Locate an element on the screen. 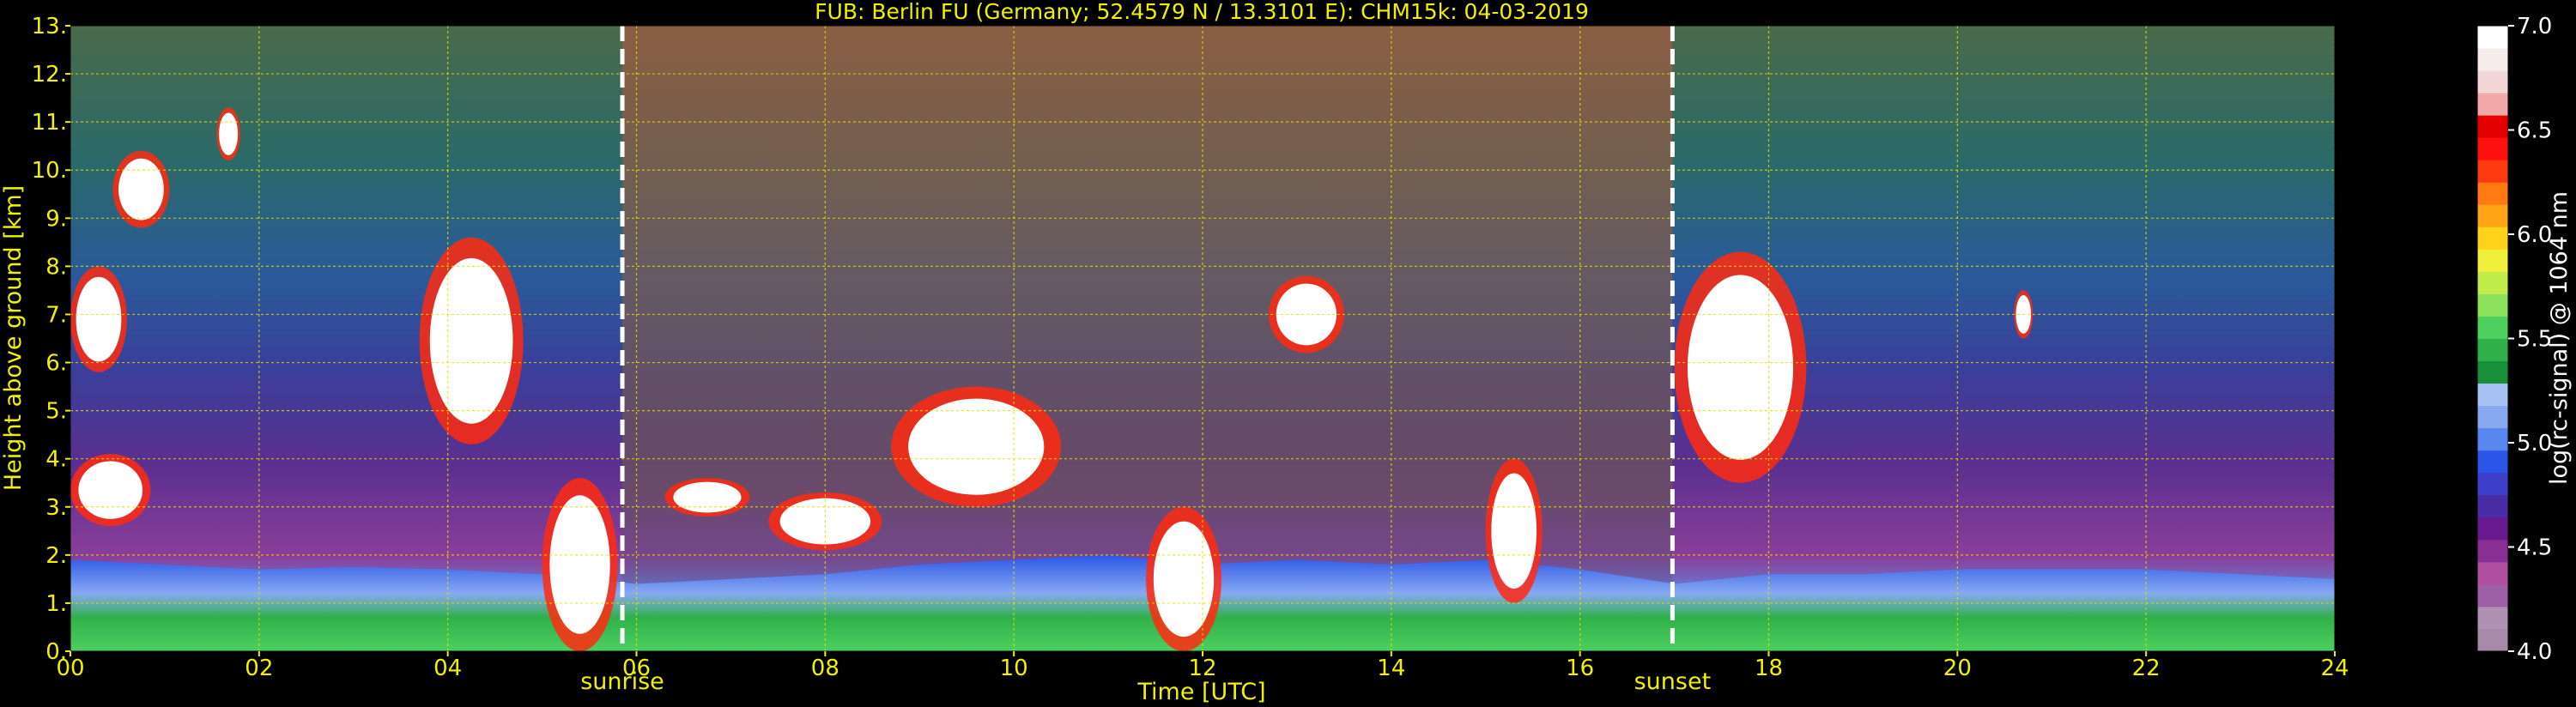 The height and width of the screenshot is (707, 2576). colorbar-label: log(rc-signal) @ 1064 nm is located at coordinates (2559, 338).